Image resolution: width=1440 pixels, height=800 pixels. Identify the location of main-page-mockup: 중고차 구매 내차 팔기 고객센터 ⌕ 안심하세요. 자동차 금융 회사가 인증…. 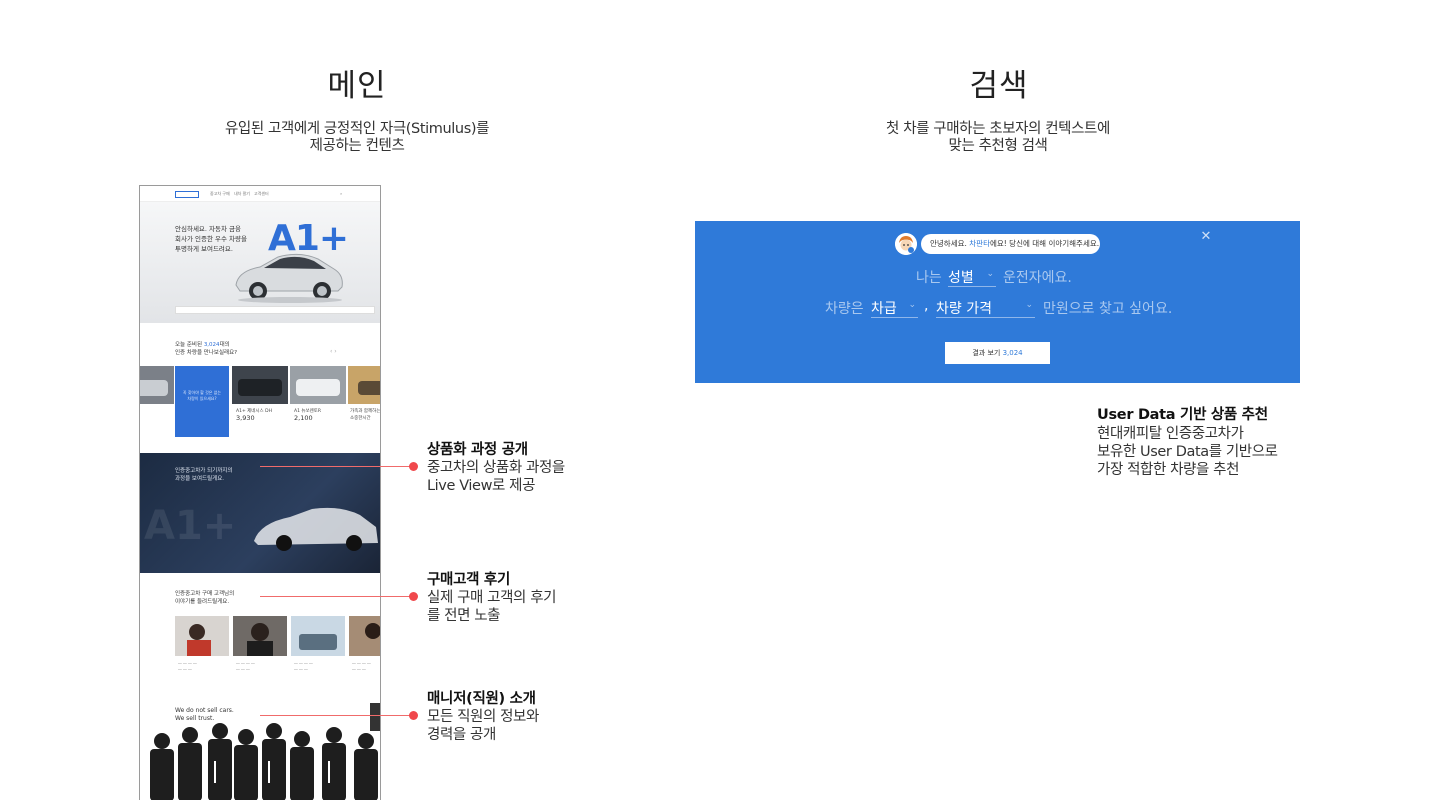
(260, 492).